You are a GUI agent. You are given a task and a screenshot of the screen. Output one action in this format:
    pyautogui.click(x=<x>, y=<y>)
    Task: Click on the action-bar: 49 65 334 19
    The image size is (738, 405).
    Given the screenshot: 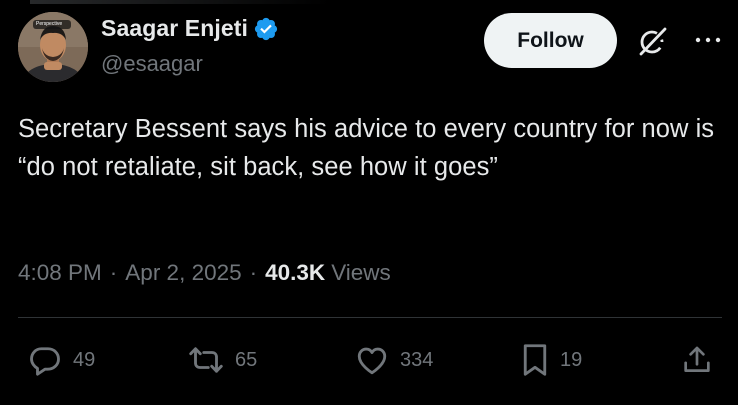 What is the action you would take?
    pyautogui.click(x=369, y=360)
    